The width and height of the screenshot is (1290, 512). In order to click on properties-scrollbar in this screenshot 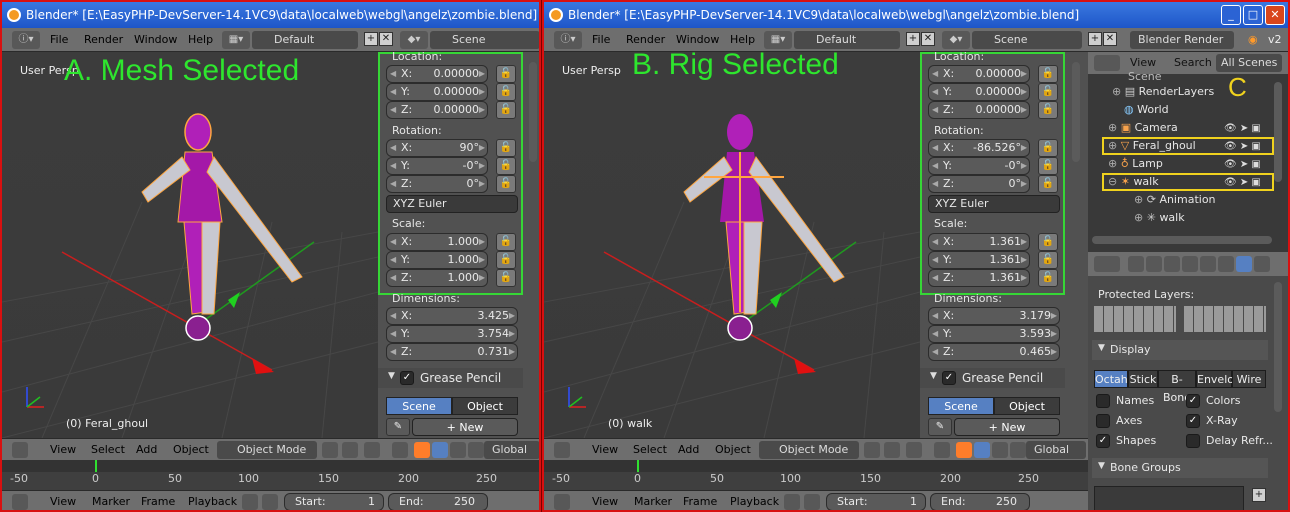, I will do `click(1278, 347)`.